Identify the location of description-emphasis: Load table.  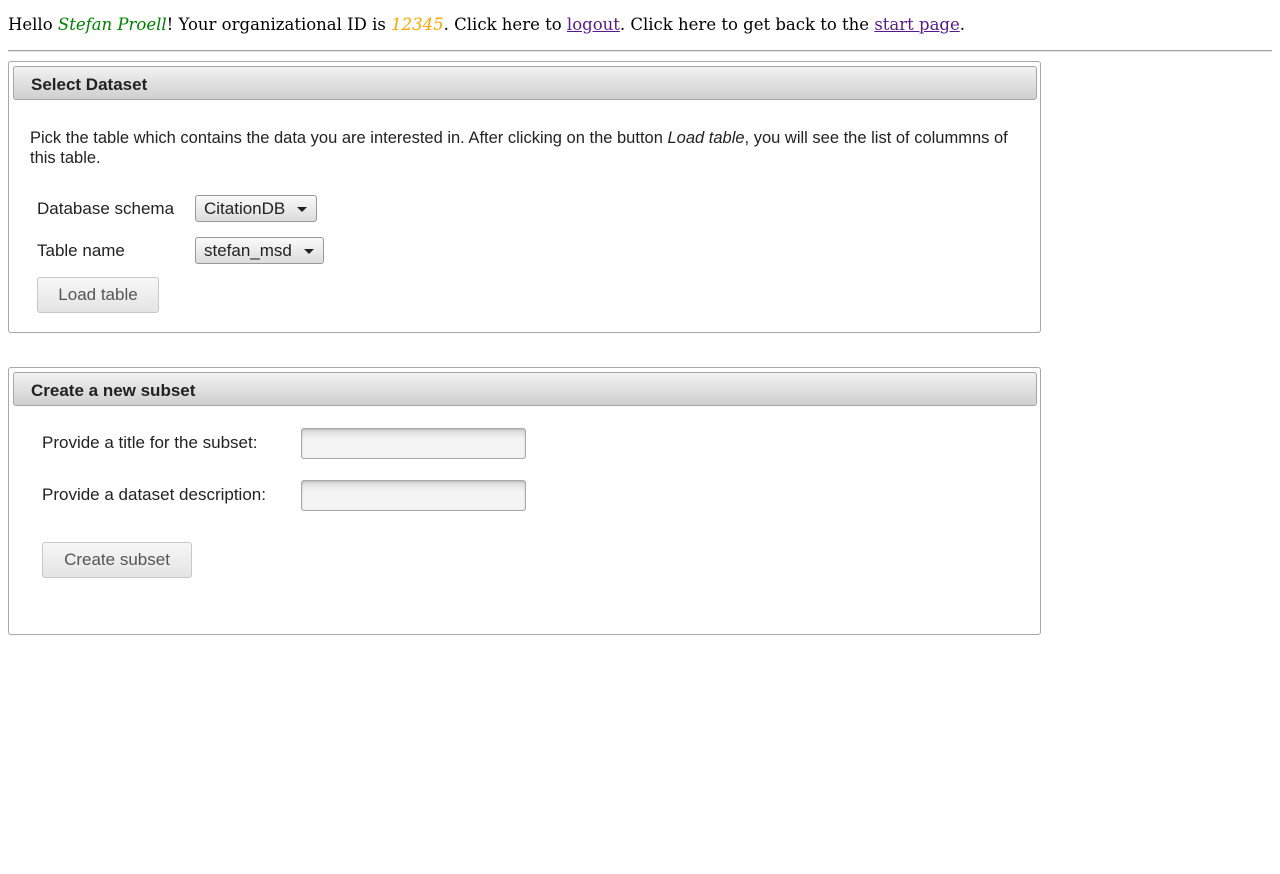
(706, 138).